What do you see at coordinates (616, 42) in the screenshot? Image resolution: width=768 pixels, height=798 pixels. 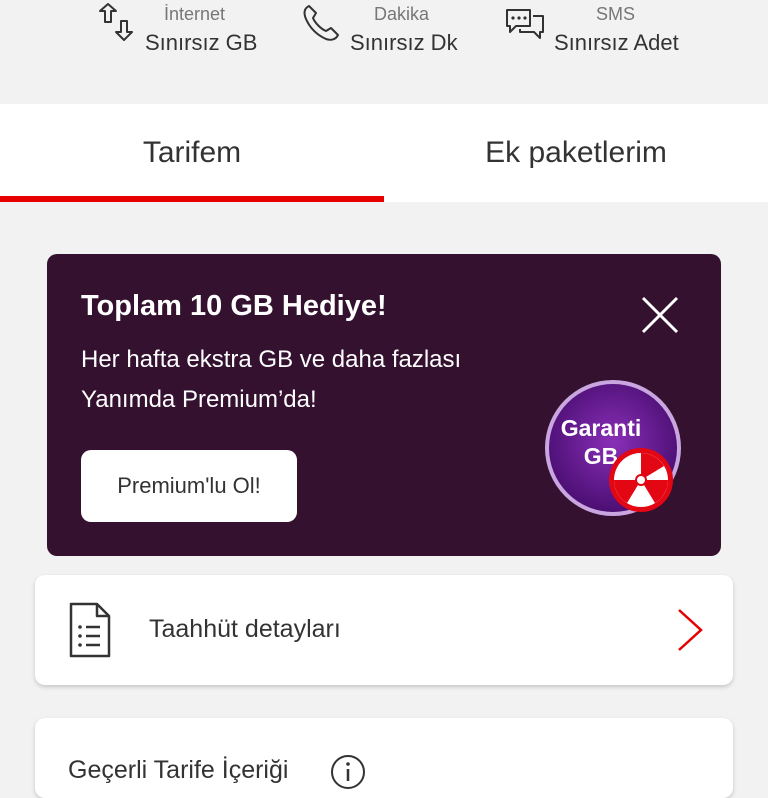 I see `sms-value: Sınırsız Adet` at bounding box center [616, 42].